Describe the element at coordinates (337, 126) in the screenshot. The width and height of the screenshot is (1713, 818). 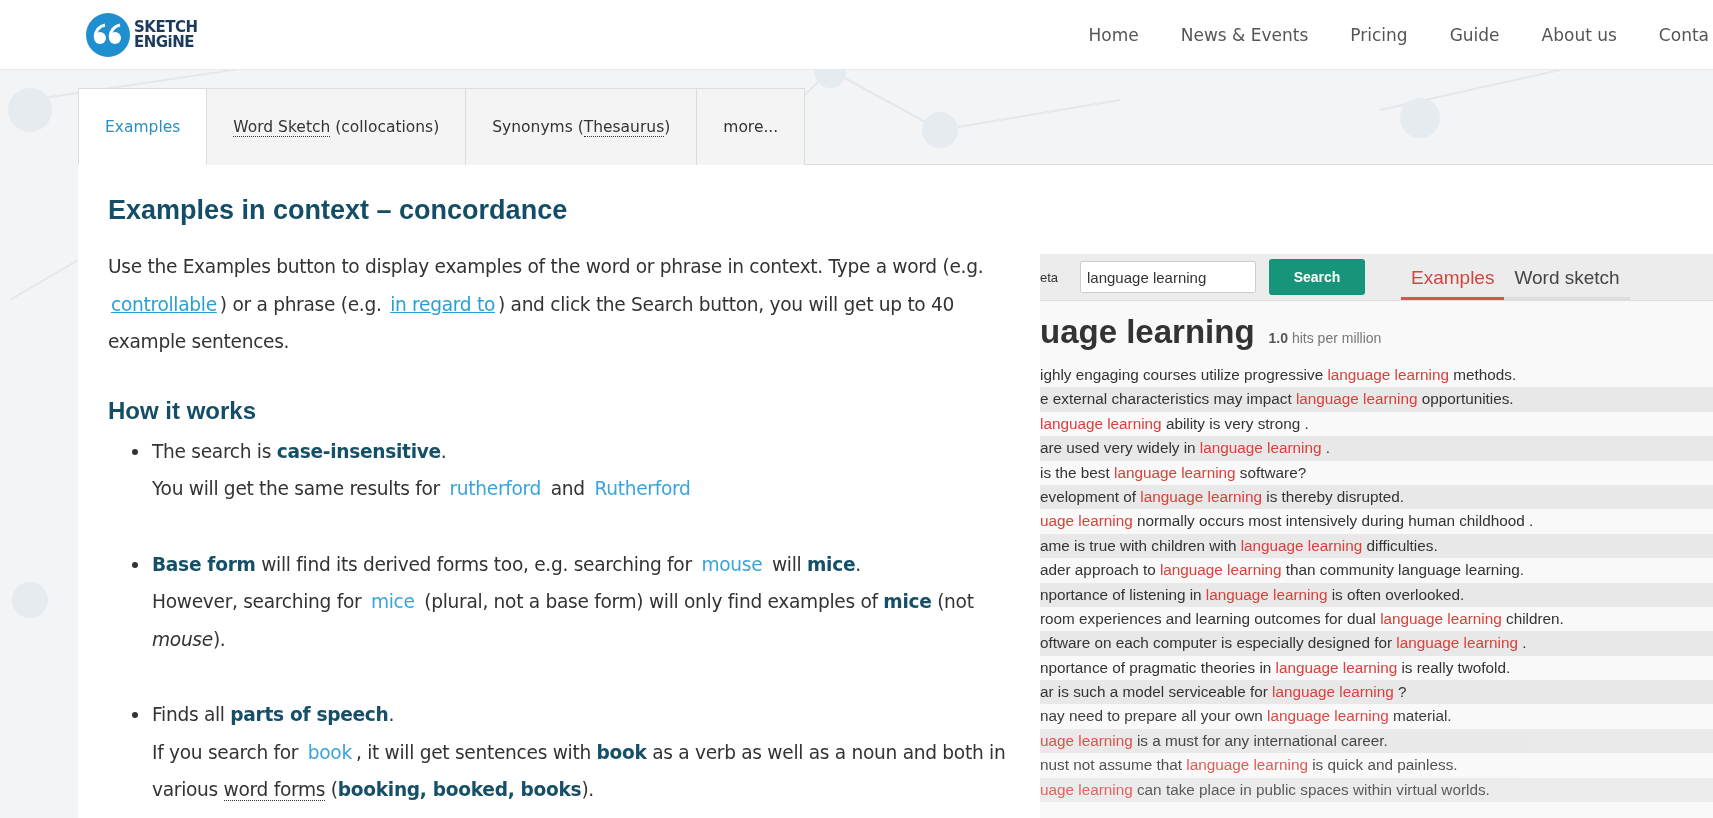
I see `tab: Word Sketch (collocations)` at that location.